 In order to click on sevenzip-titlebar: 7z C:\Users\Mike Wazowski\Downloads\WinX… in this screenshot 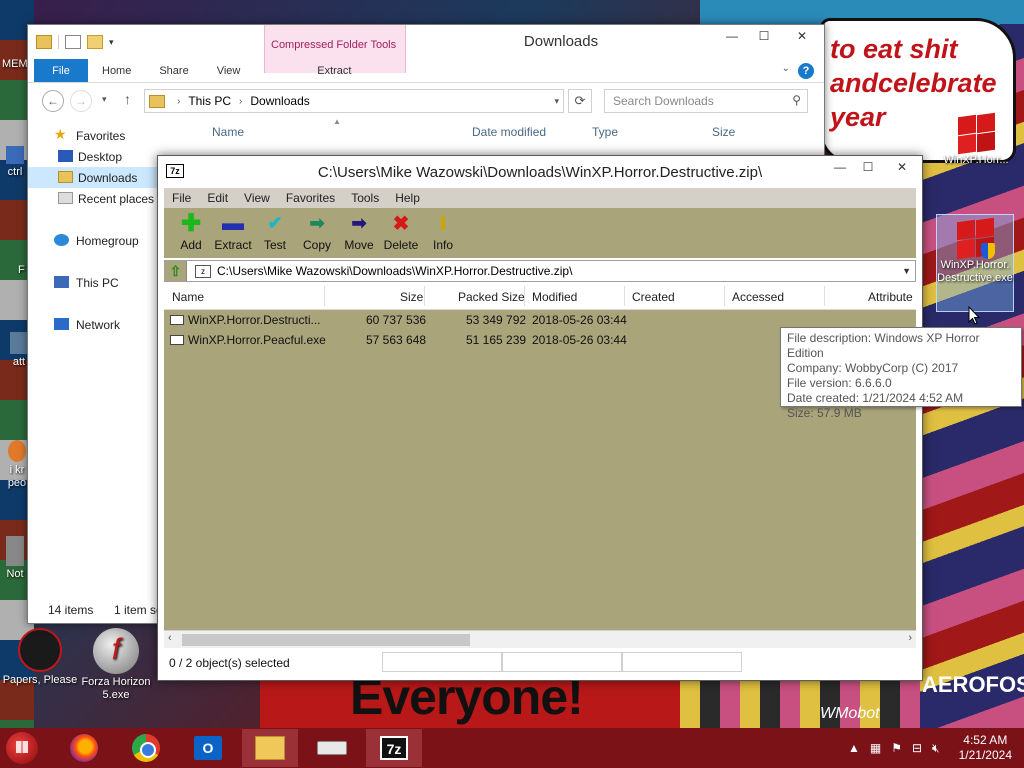, I will do `click(540, 172)`.